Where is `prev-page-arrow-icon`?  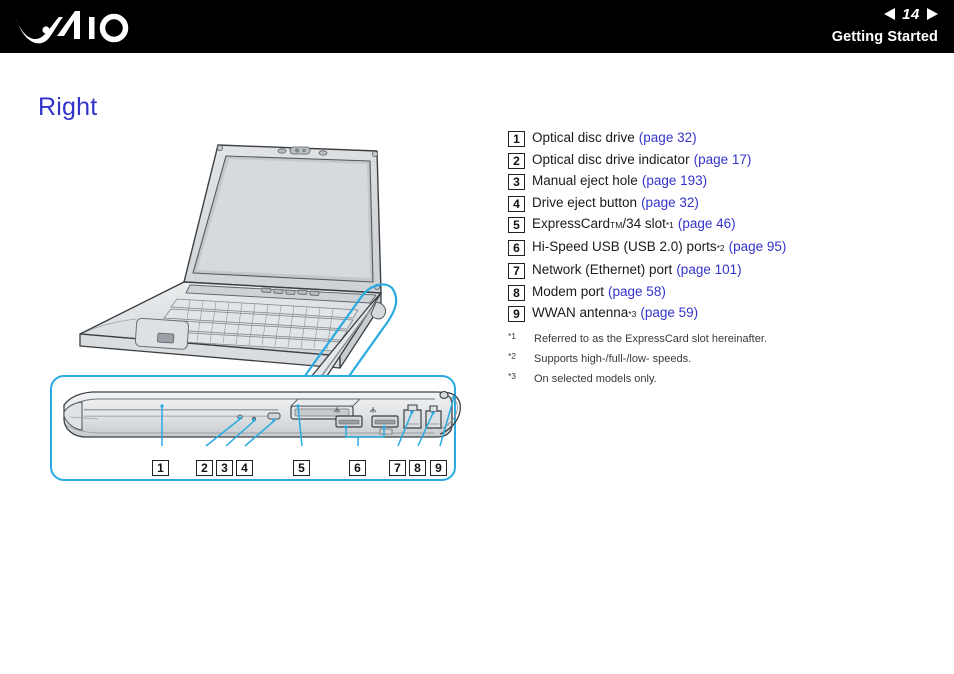
prev-page-arrow-icon is located at coordinates (889, 14).